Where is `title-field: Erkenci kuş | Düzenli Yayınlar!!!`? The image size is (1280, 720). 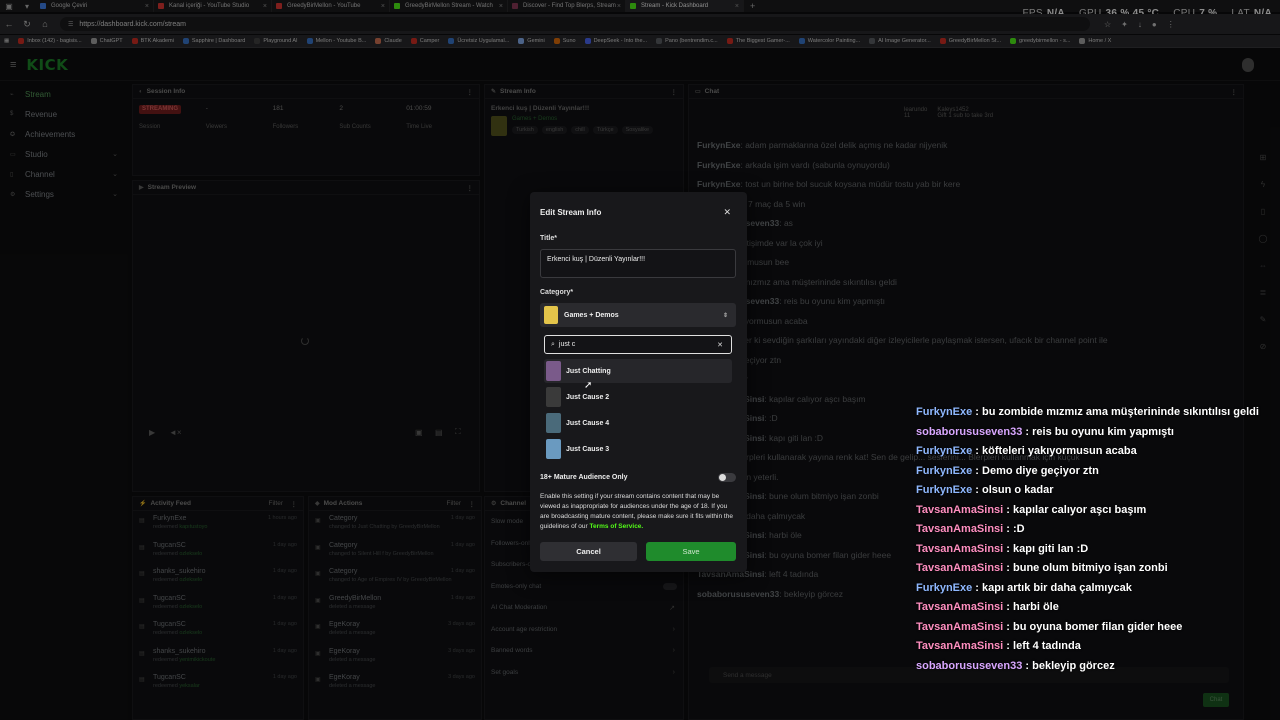
title-field: Erkenci kuş | Düzenli Yayınlar!!! is located at coordinates (638, 263).